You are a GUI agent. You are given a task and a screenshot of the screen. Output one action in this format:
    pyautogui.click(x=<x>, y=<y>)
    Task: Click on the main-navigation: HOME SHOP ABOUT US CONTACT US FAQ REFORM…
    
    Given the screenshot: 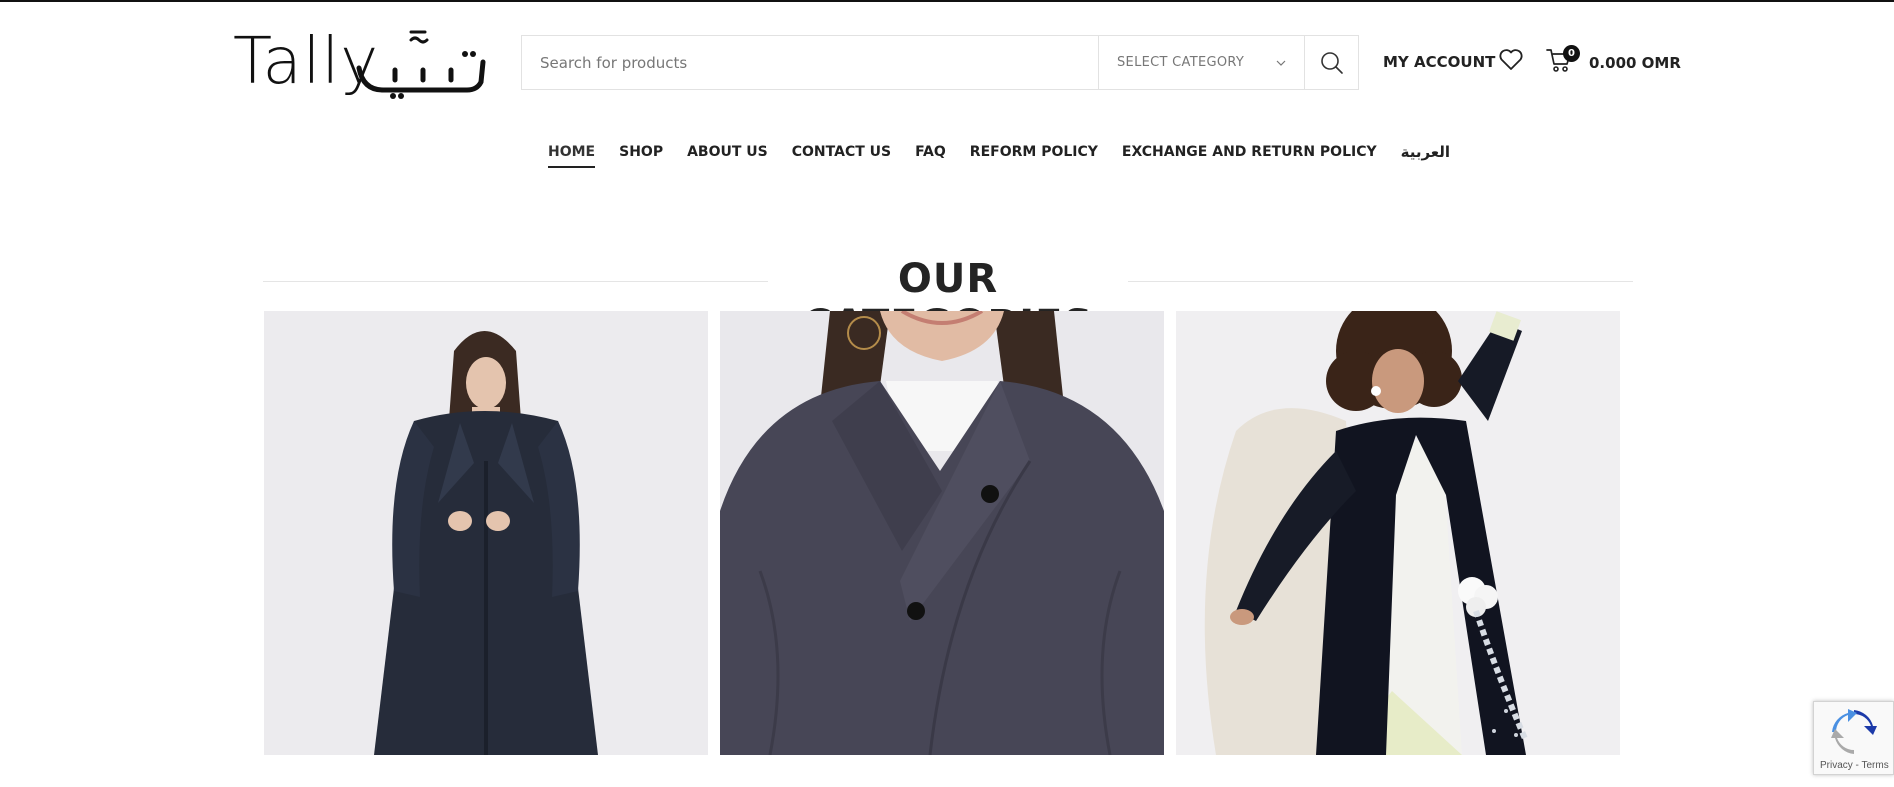 What is the action you would take?
    pyautogui.click(x=999, y=156)
    